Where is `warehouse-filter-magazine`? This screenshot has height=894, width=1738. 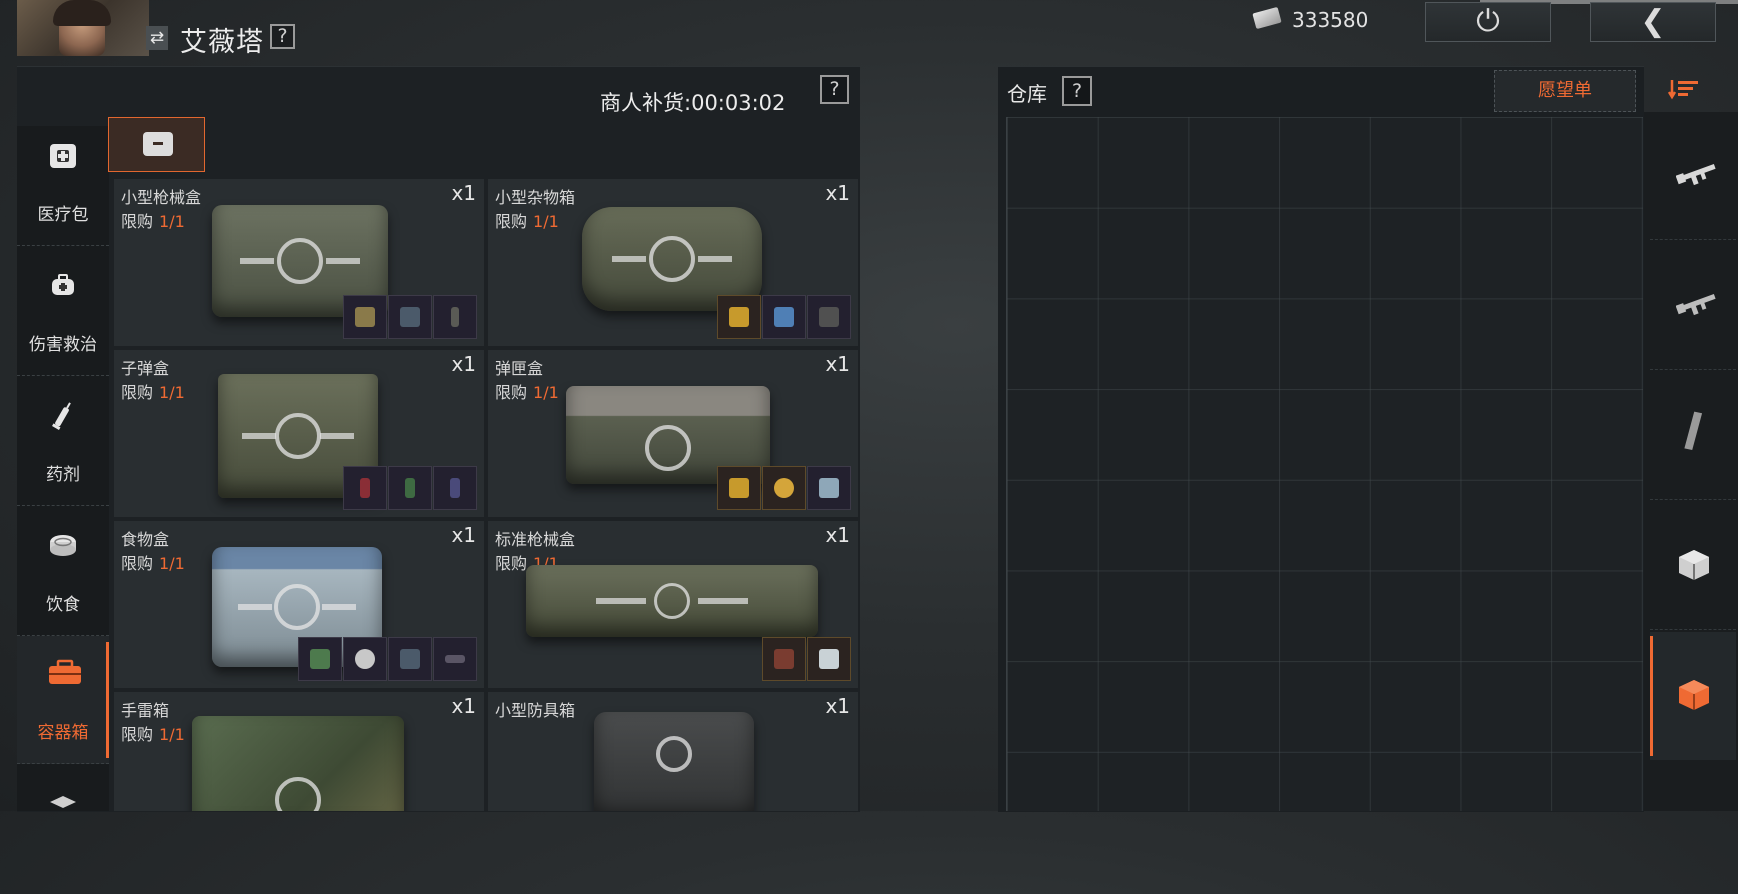 warehouse-filter-magazine is located at coordinates (1693, 436).